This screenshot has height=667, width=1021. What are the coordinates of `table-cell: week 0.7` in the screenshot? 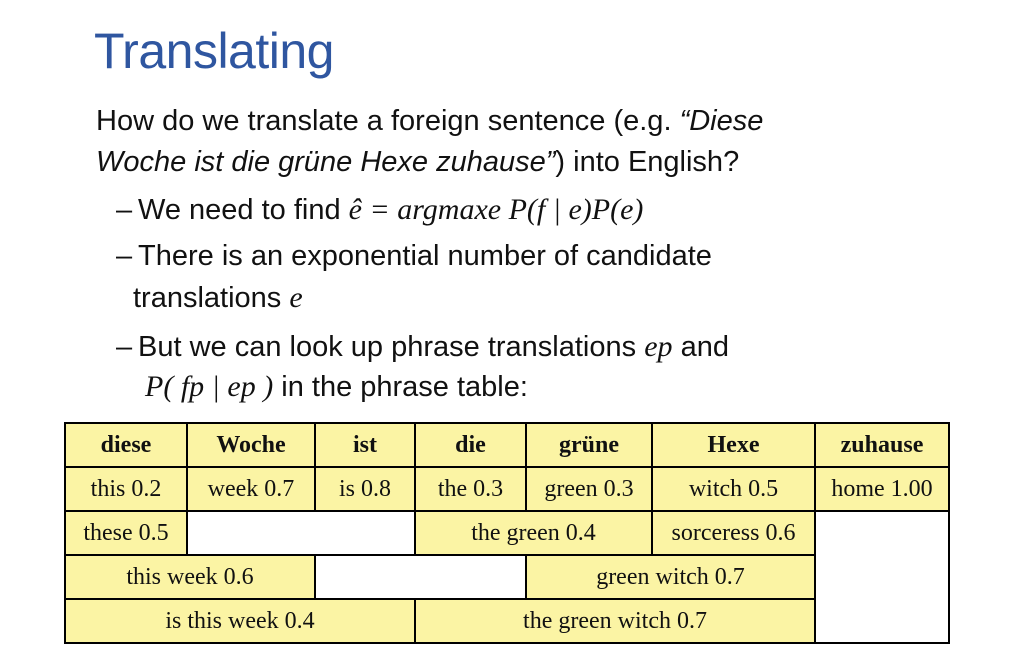 It's located at (251, 489).